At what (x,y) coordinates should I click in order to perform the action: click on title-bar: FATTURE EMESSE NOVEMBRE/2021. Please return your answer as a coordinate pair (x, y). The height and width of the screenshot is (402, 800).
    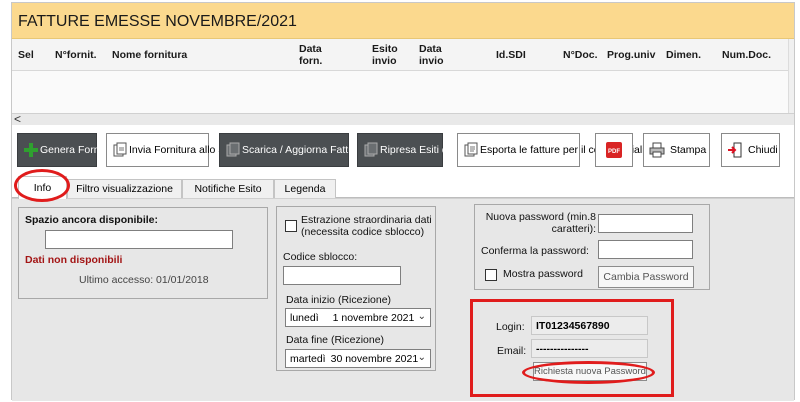
    Looking at the image, I should click on (403, 21).